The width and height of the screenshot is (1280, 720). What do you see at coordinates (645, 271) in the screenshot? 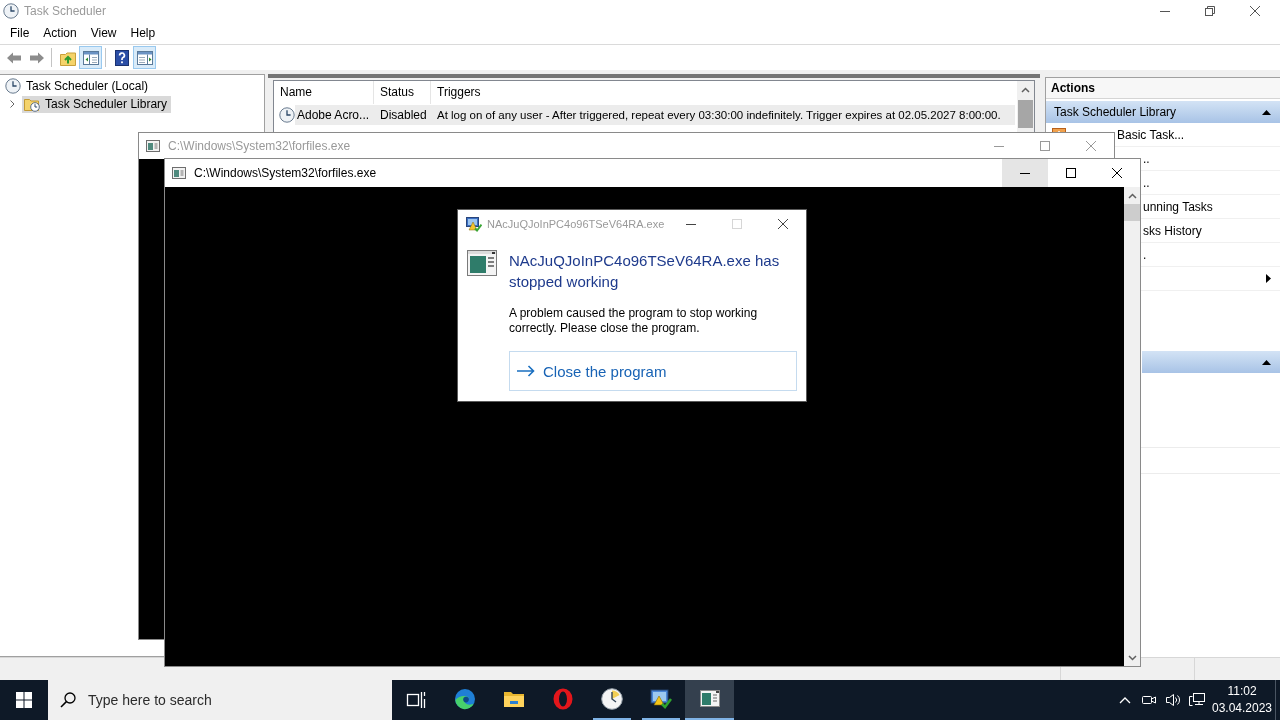
I see `error-heading: NAcJuQJoInPC4o96TSeV64RA.exe has stopped working` at bounding box center [645, 271].